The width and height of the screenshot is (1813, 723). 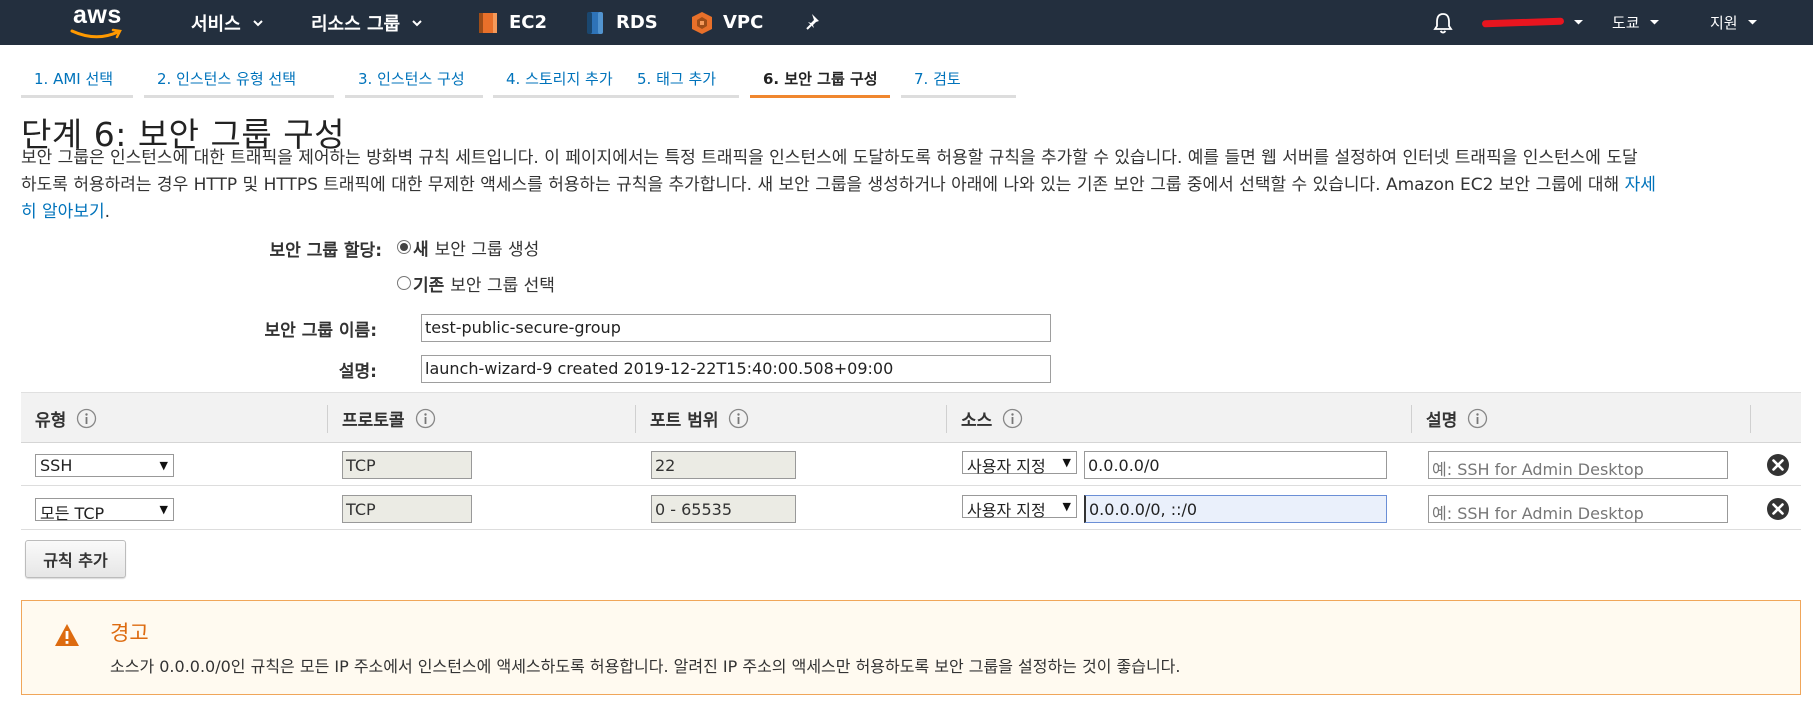 What do you see at coordinates (104, 465) in the screenshot?
I see `type-select: SSH ▼` at bounding box center [104, 465].